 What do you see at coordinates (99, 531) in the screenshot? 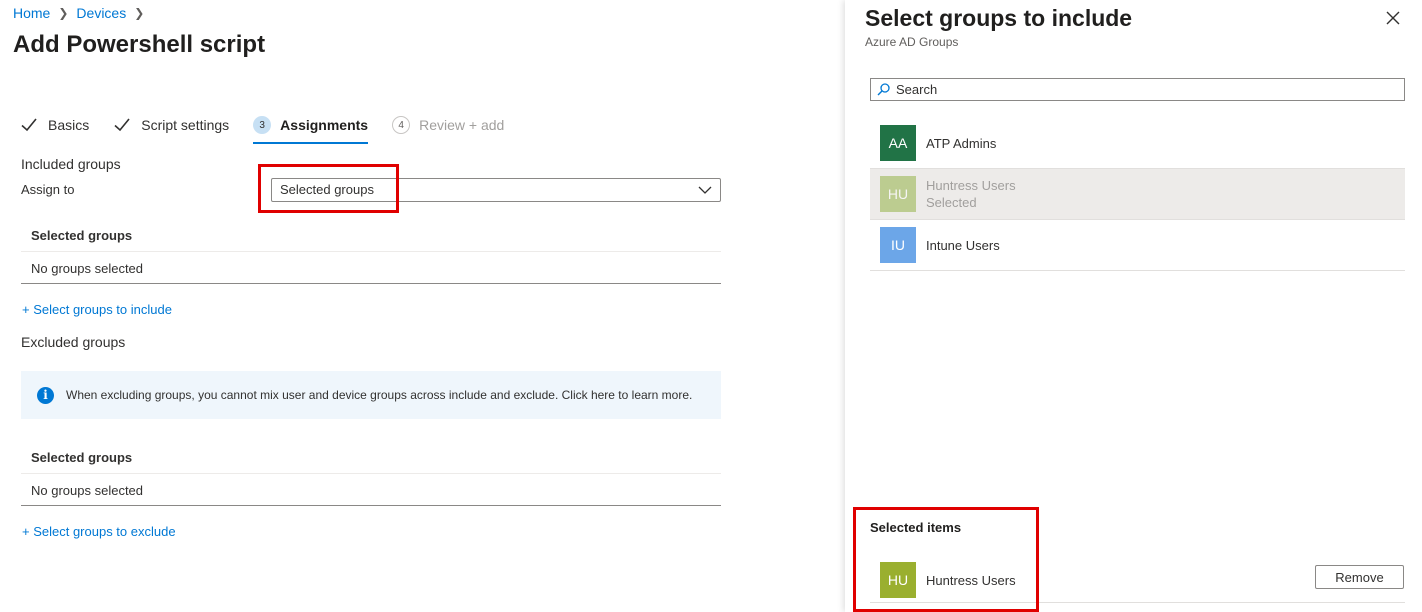
I see `select-groups-to-exclude-link: + Select groups to exclude` at bounding box center [99, 531].